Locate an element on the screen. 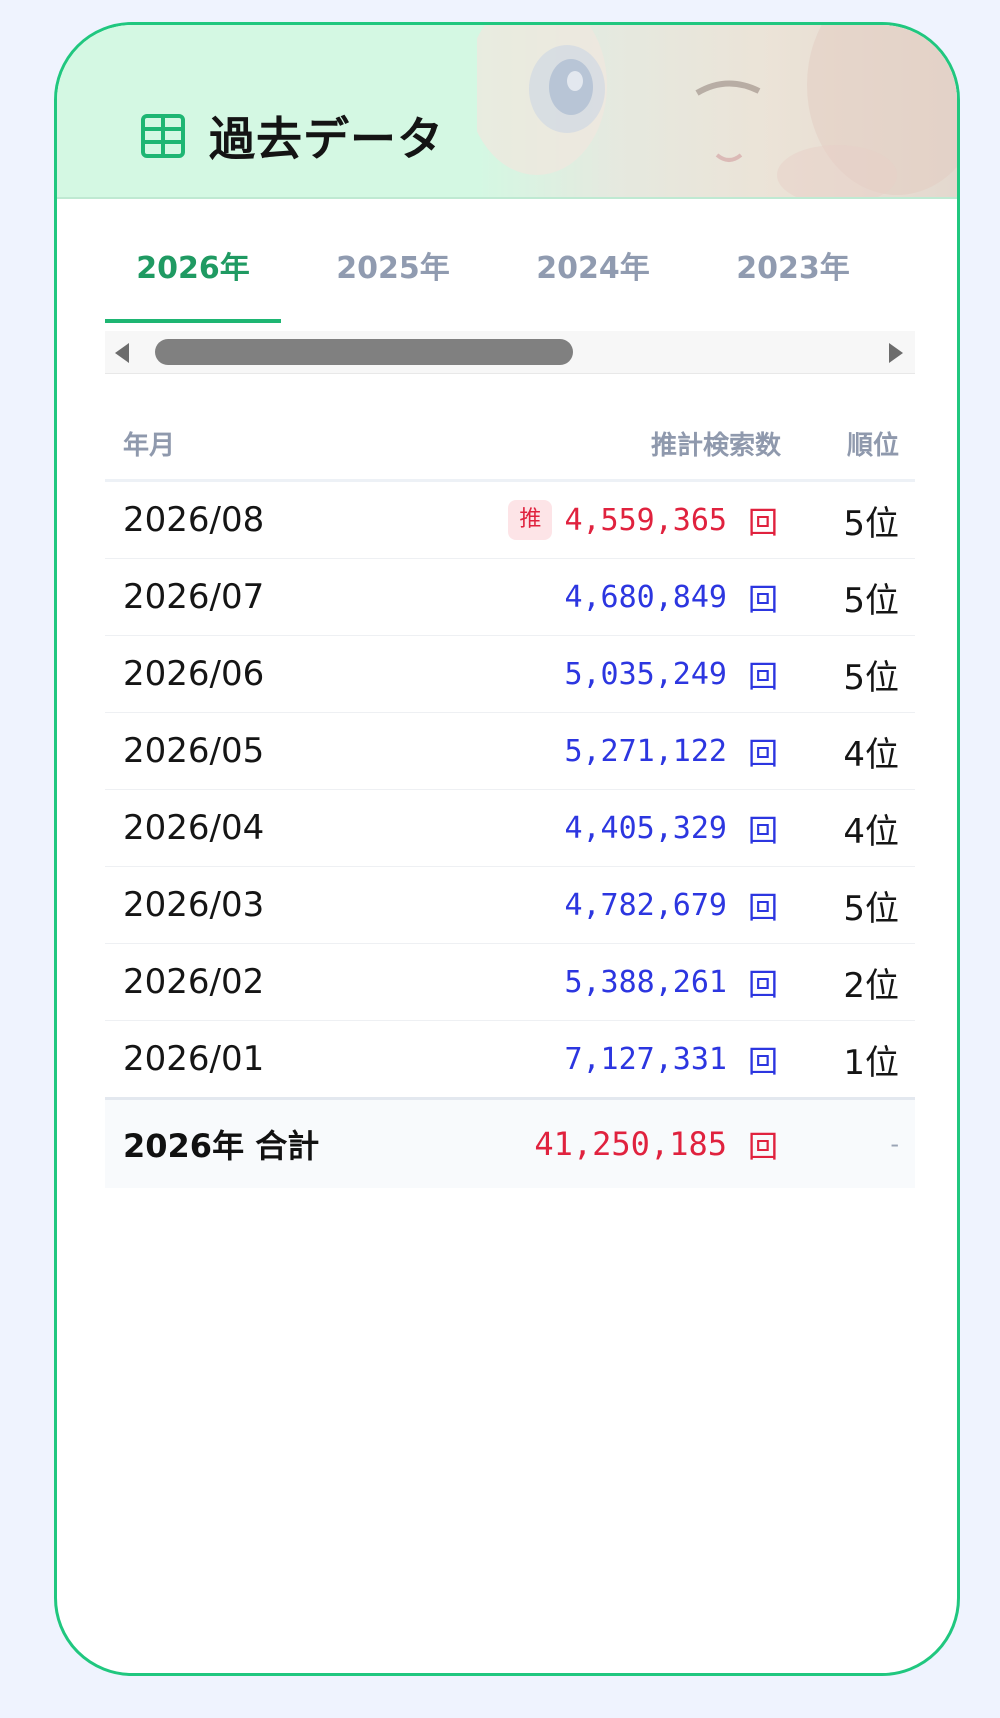 The width and height of the screenshot is (1000, 1718). row-rank: 2位 is located at coordinates (871, 985).